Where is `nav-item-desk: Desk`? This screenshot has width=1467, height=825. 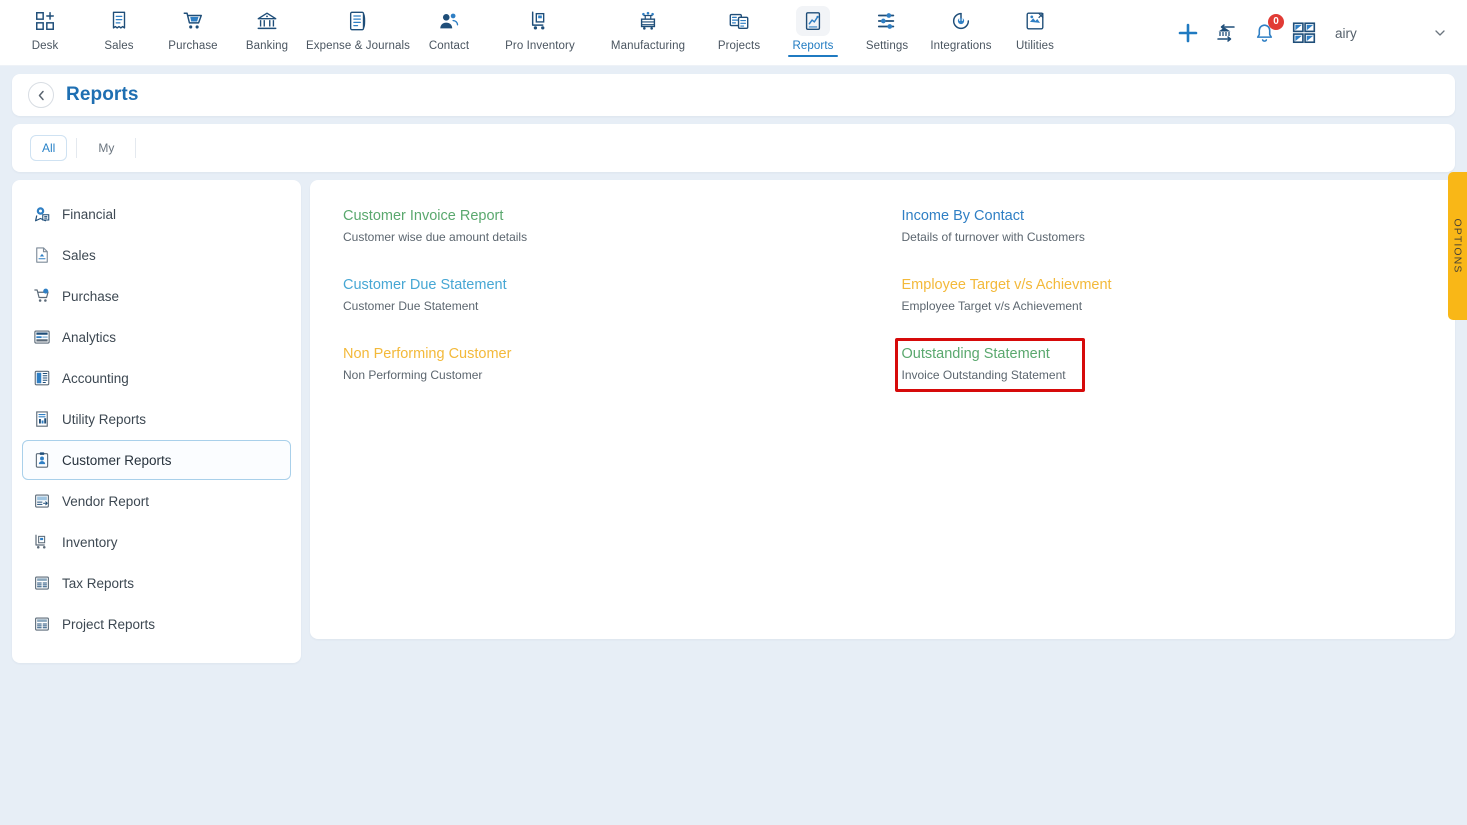 nav-item-desk: Desk is located at coordinates (45, 26).